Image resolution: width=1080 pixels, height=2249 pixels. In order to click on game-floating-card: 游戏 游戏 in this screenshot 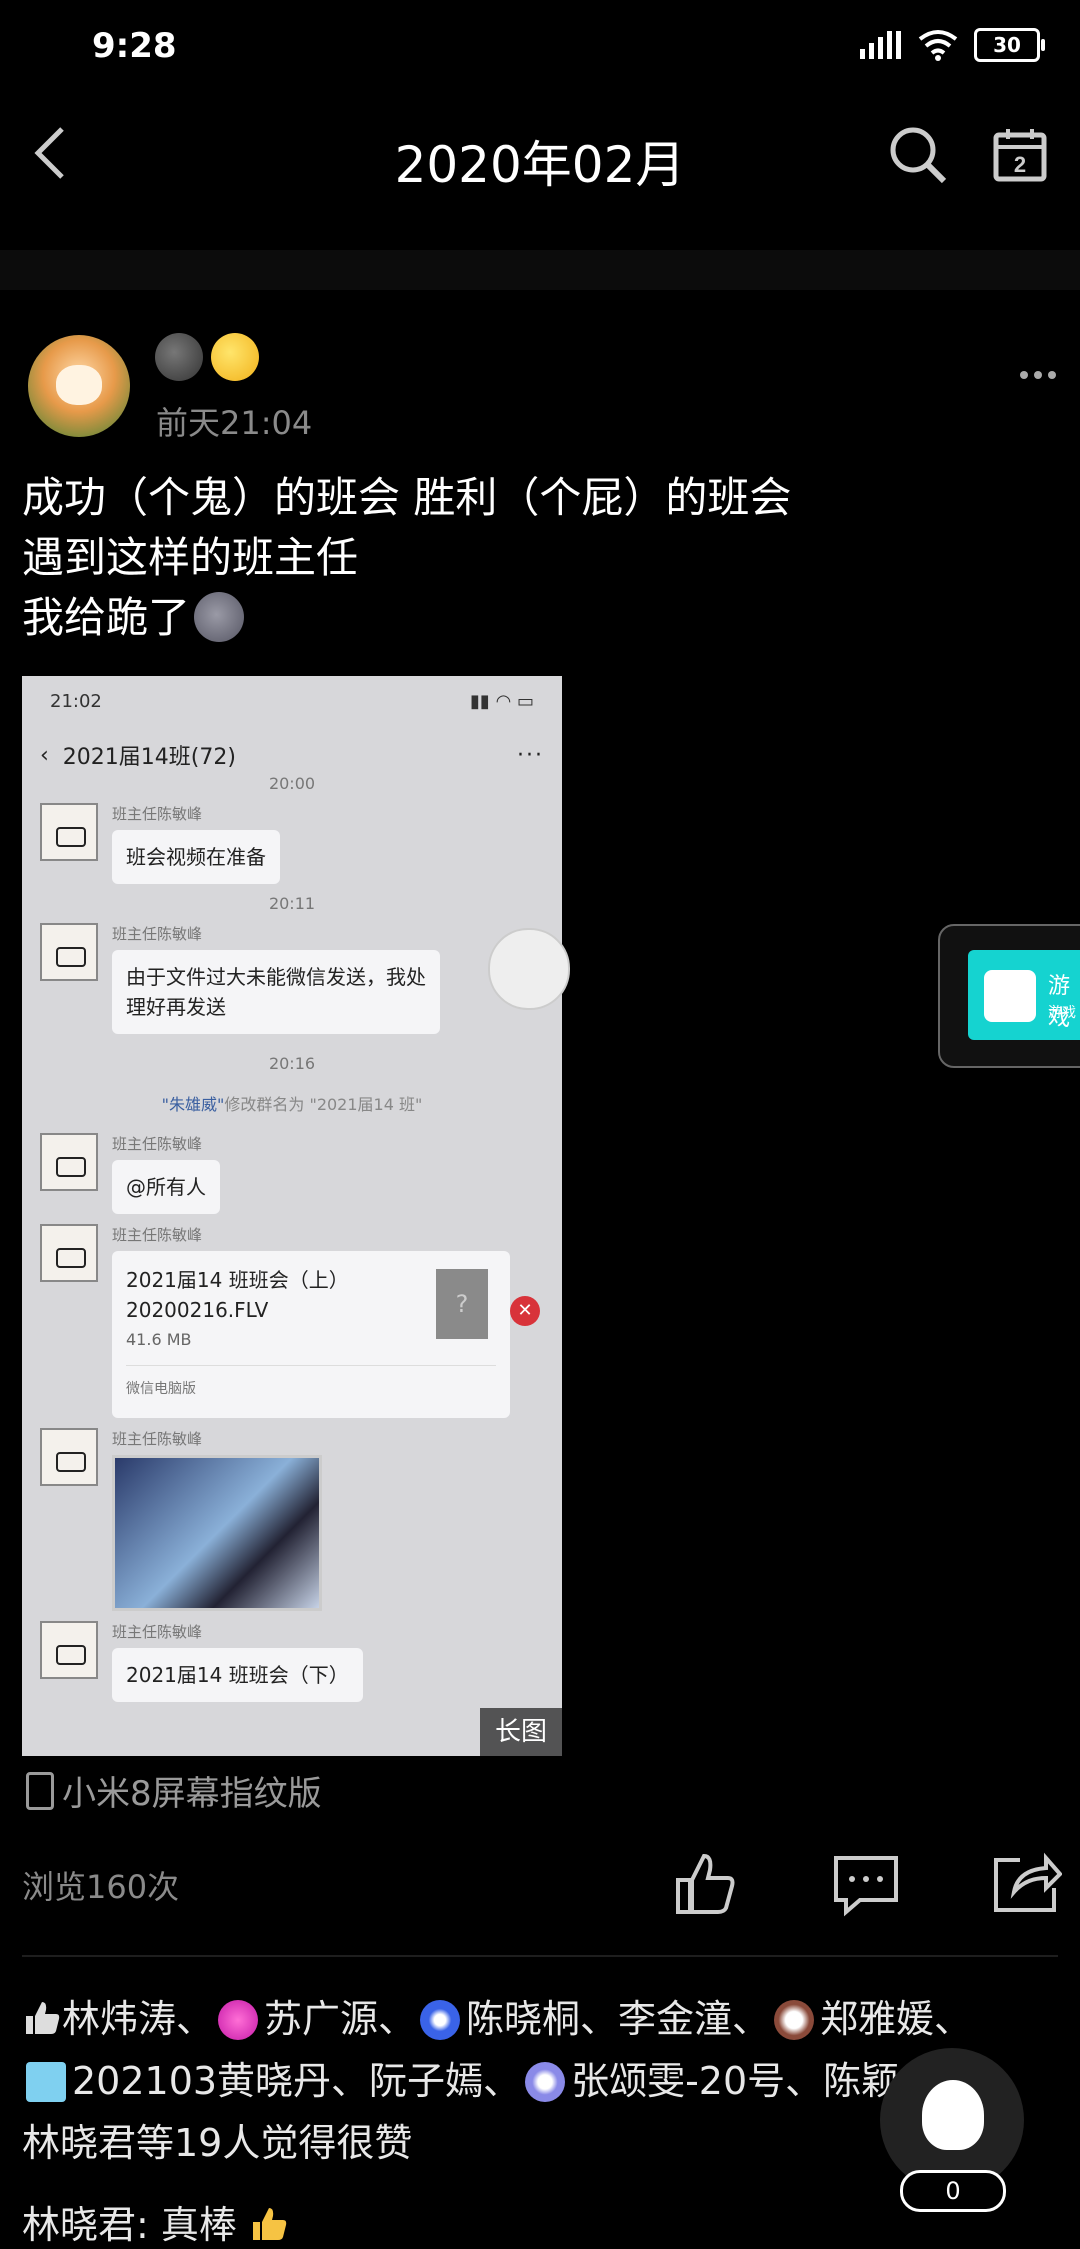, I will do `click(1009, 996)`.